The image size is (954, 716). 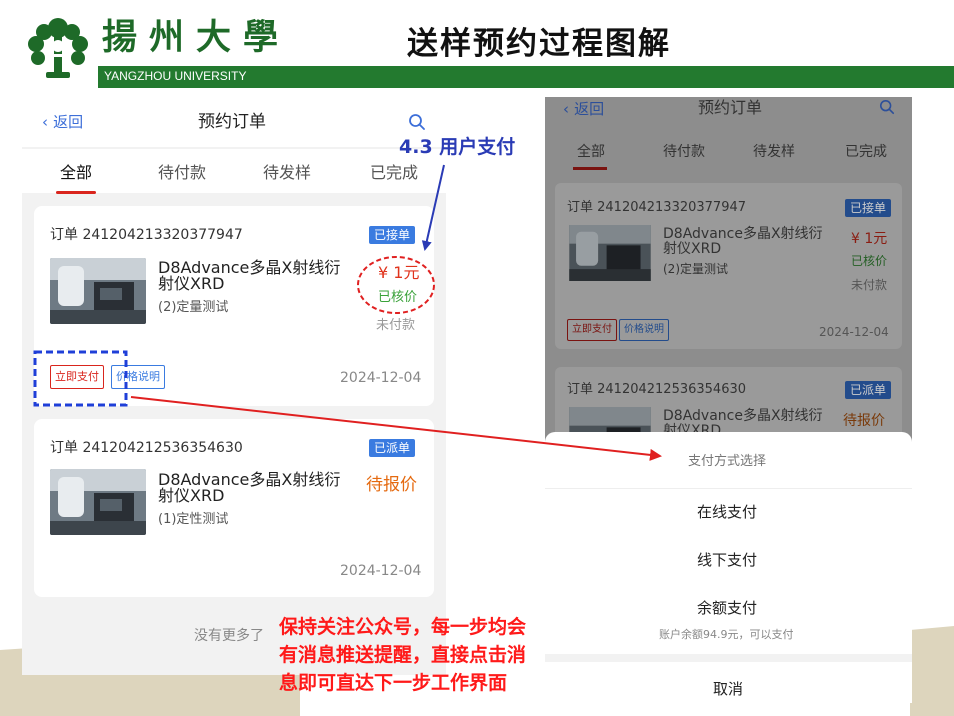 What do you see at coordinates (196, 37) in the screenshot?
I see `university-name-cn: 揚州大學` at bounding box center [196, 37].